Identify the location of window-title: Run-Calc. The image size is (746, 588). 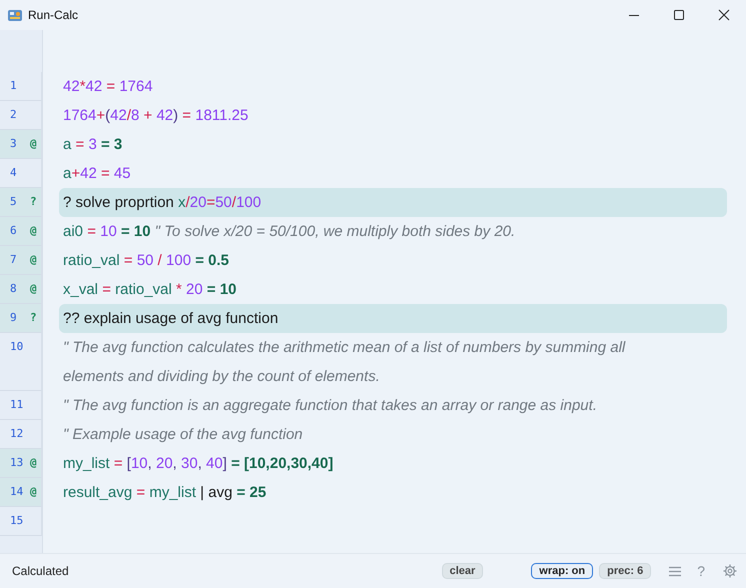
(53, 15).